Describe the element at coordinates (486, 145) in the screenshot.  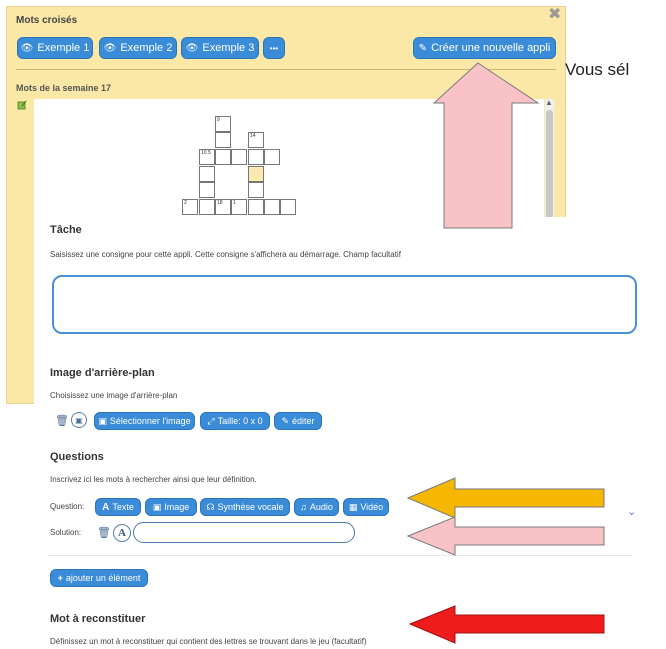
I see `up-arrow-annotation` at that location.